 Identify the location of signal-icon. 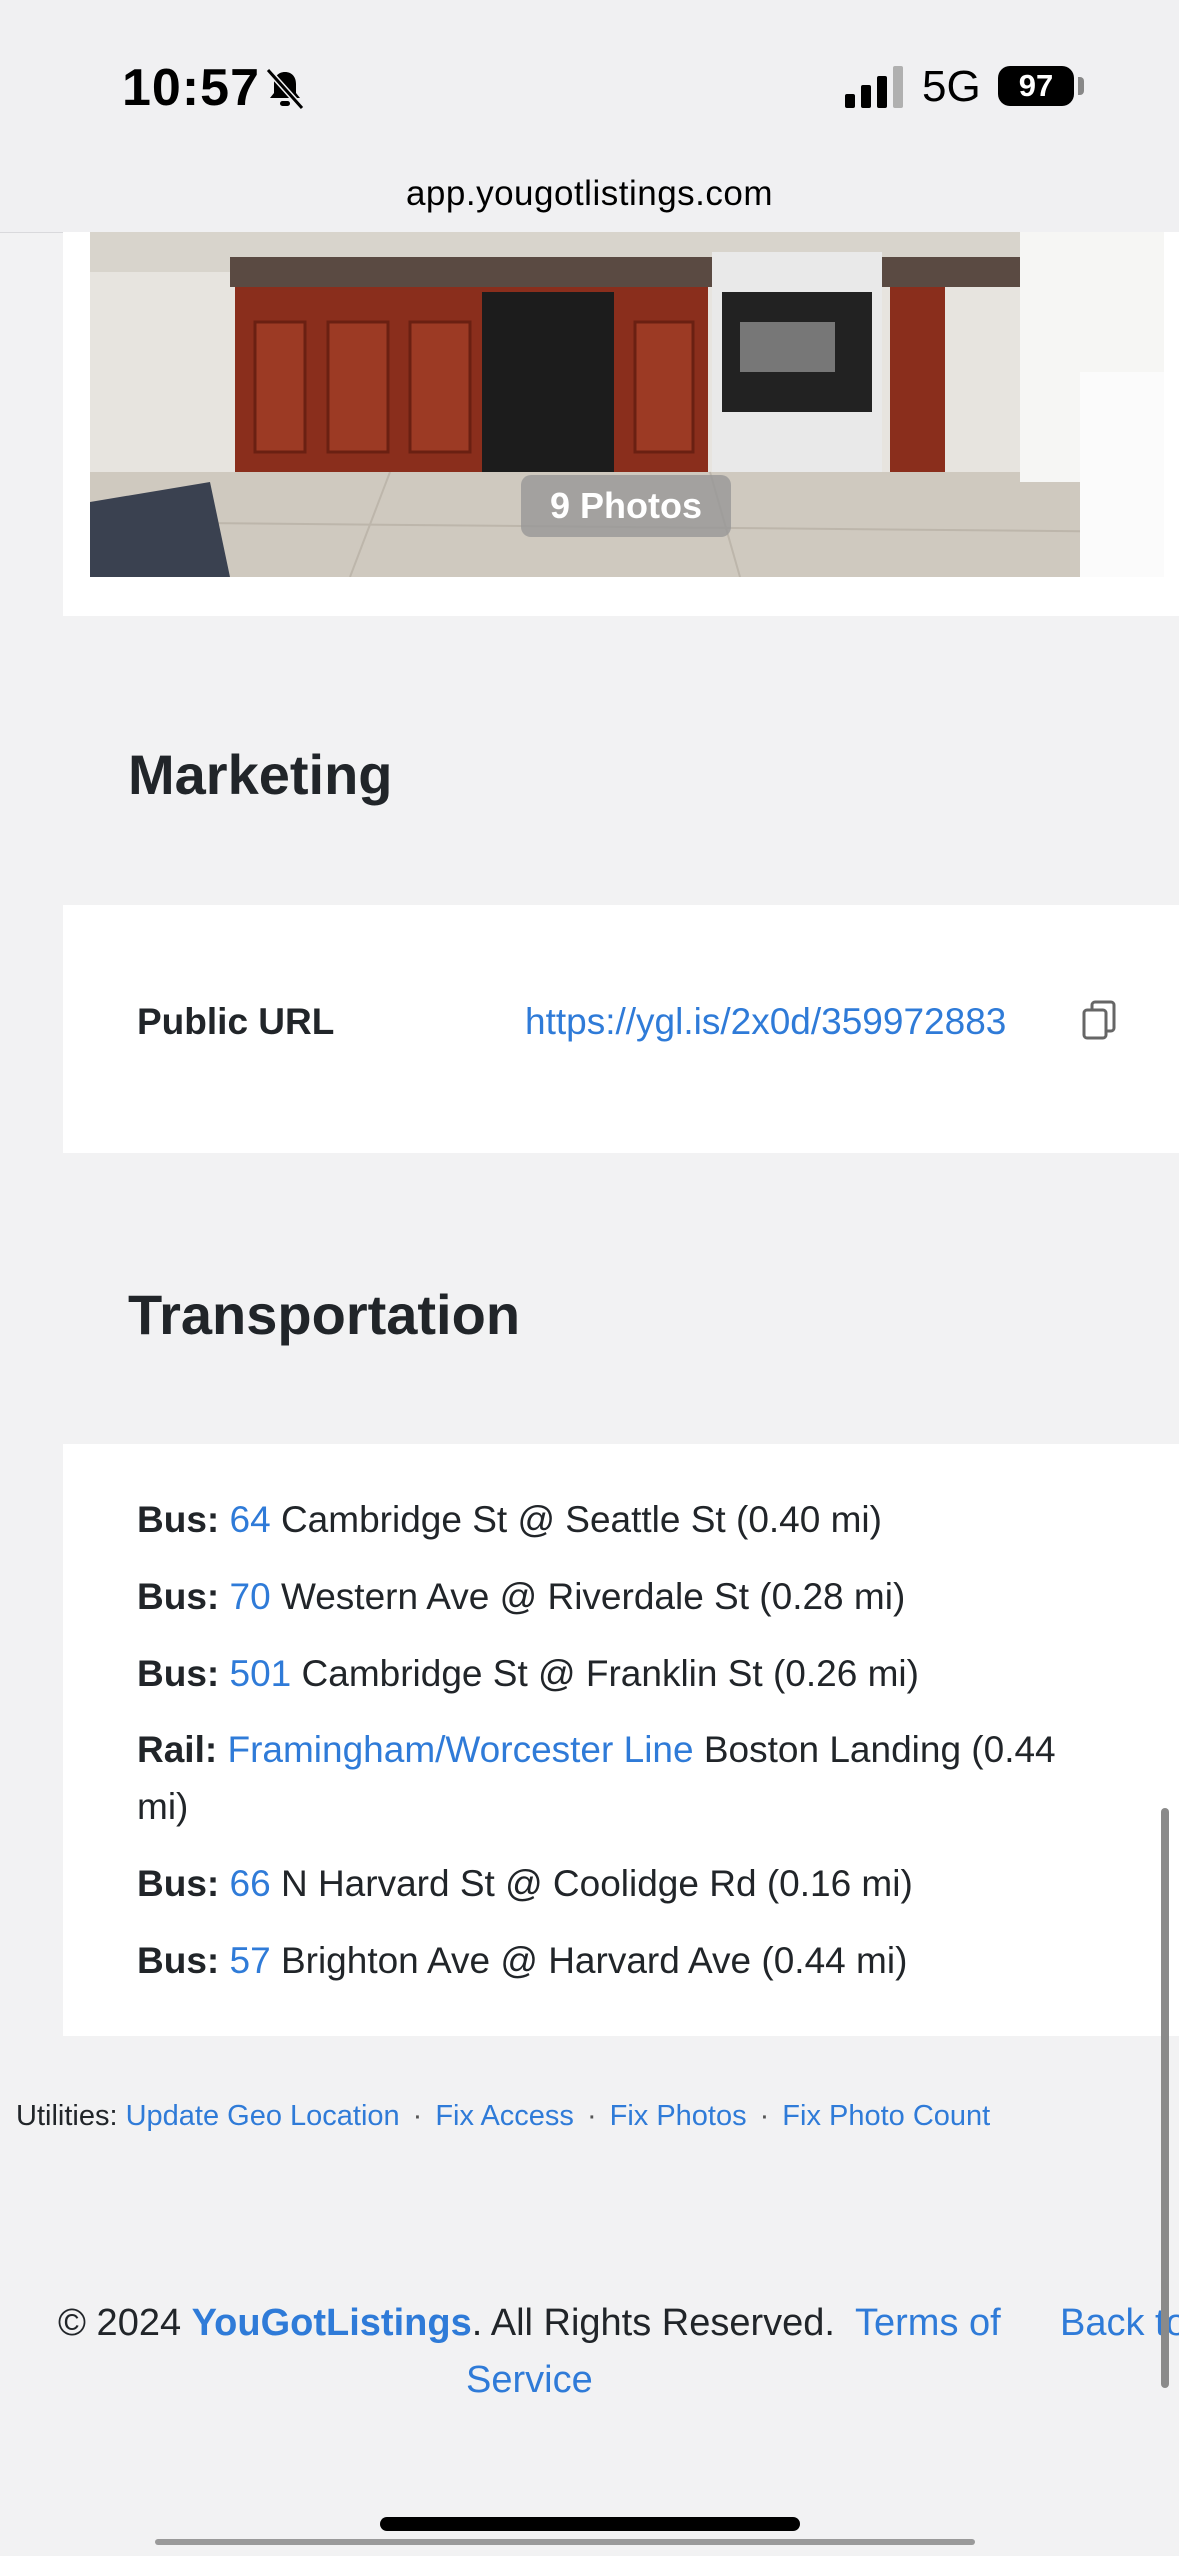
(874, 87).